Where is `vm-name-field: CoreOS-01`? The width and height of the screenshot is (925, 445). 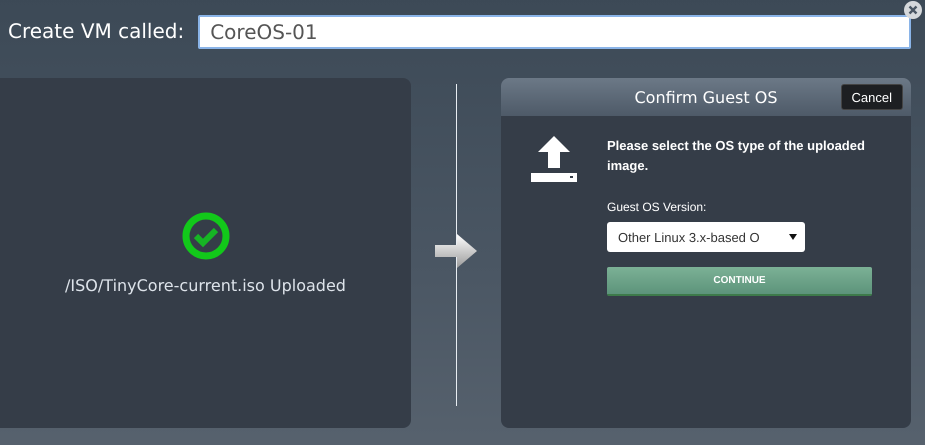
vm-name-field: CoreOS-01 is located at coordinates (554, 32).